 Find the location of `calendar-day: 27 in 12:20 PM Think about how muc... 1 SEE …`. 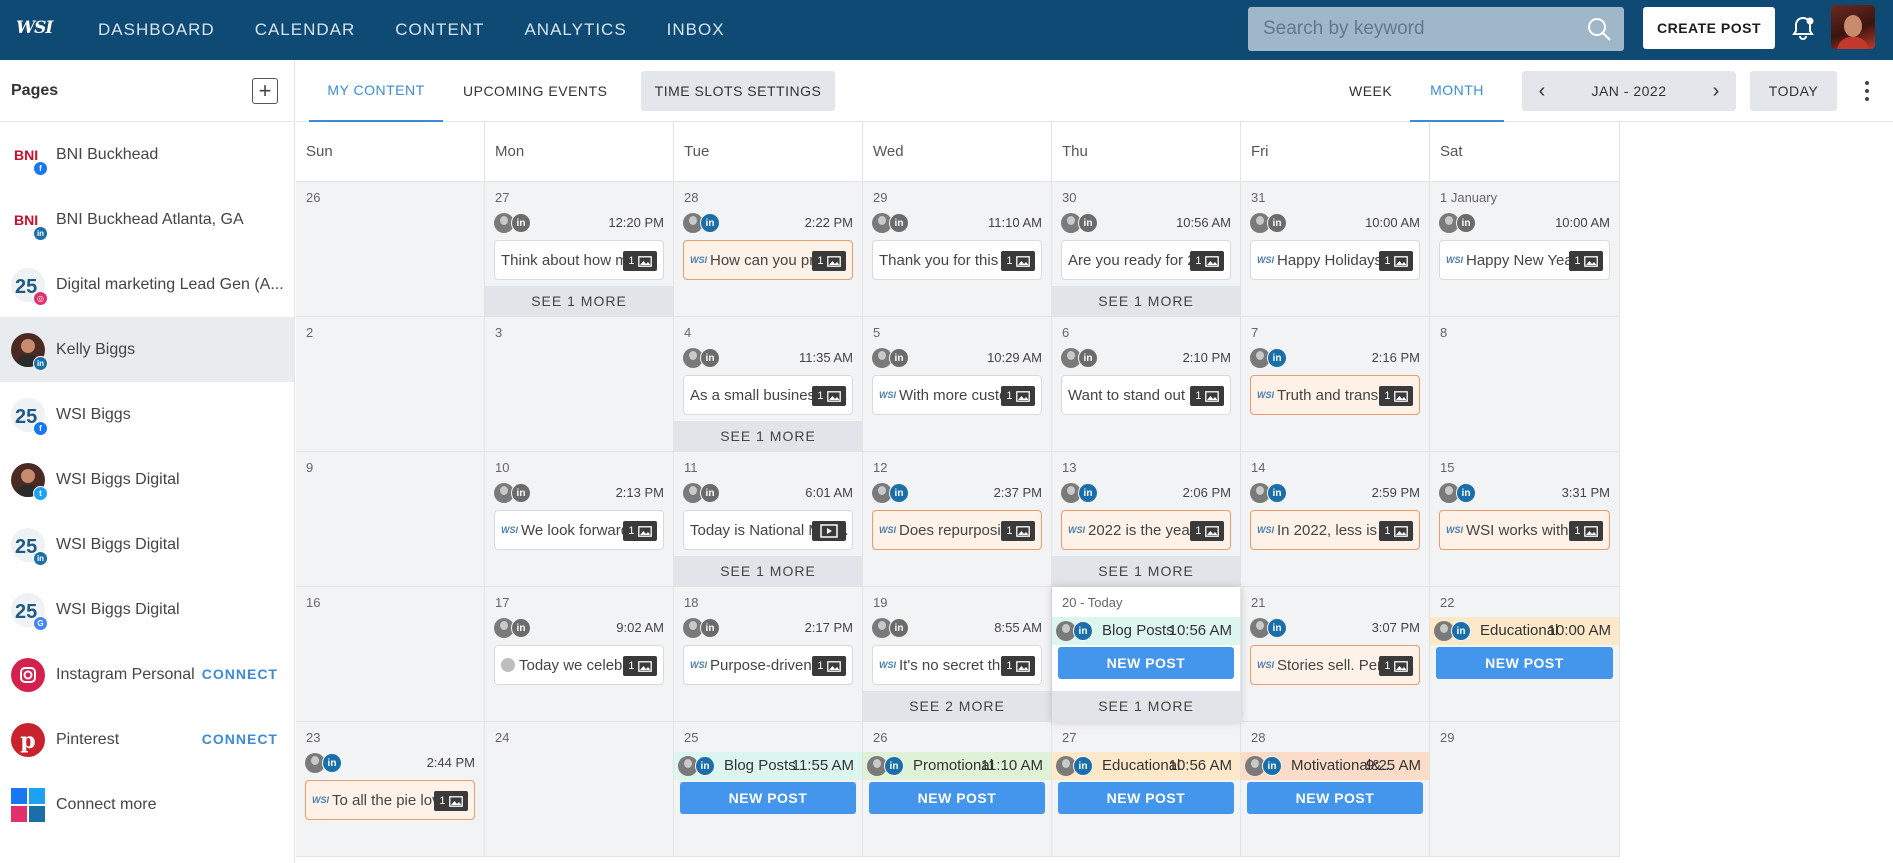

calendar-day: 27 in 12:20 PM Think about how muc... 1 SEE … is located at coordinates (579, 249).